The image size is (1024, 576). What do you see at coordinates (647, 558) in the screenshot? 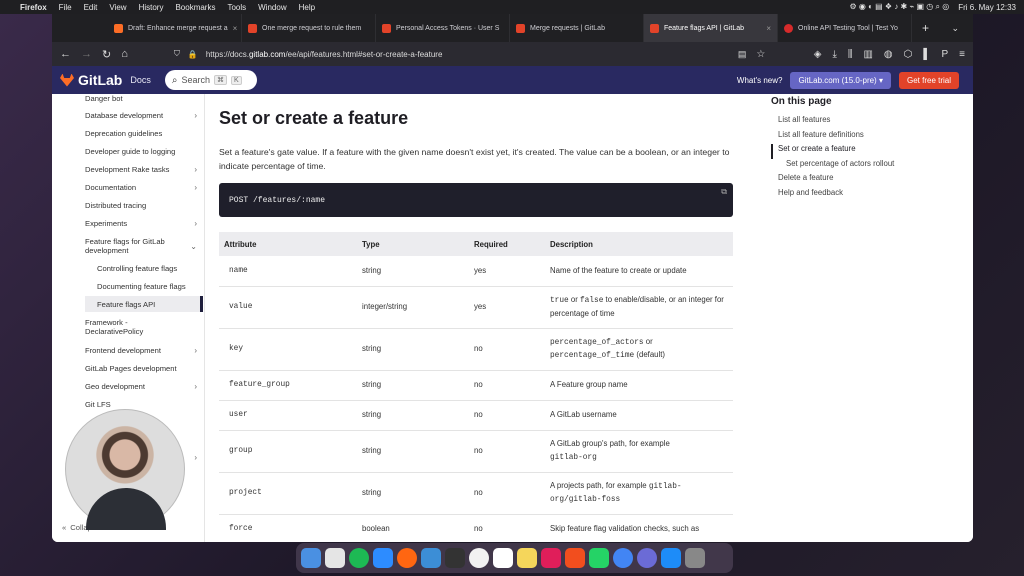
I see `settings-icon` at bounding box center [647, 558].